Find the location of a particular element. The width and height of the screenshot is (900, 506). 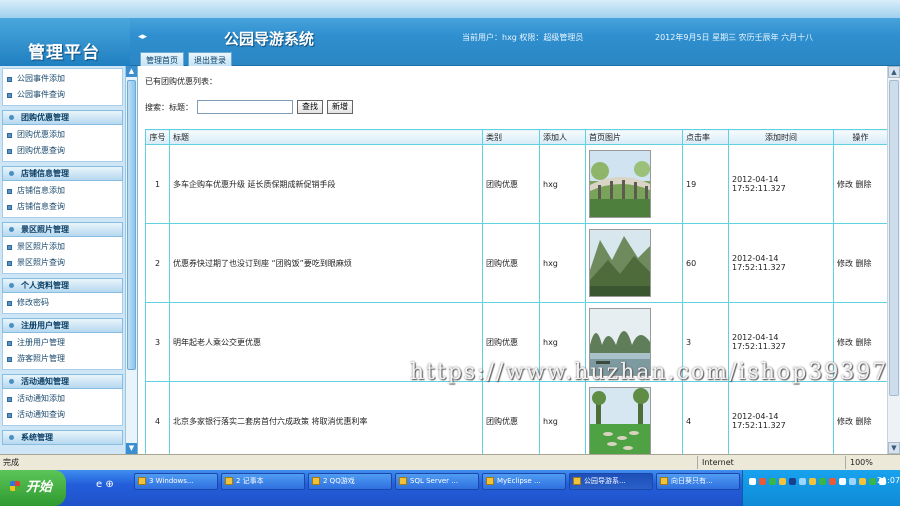

sidebar-item: 修改密码 is located at coordinates (62, 303).